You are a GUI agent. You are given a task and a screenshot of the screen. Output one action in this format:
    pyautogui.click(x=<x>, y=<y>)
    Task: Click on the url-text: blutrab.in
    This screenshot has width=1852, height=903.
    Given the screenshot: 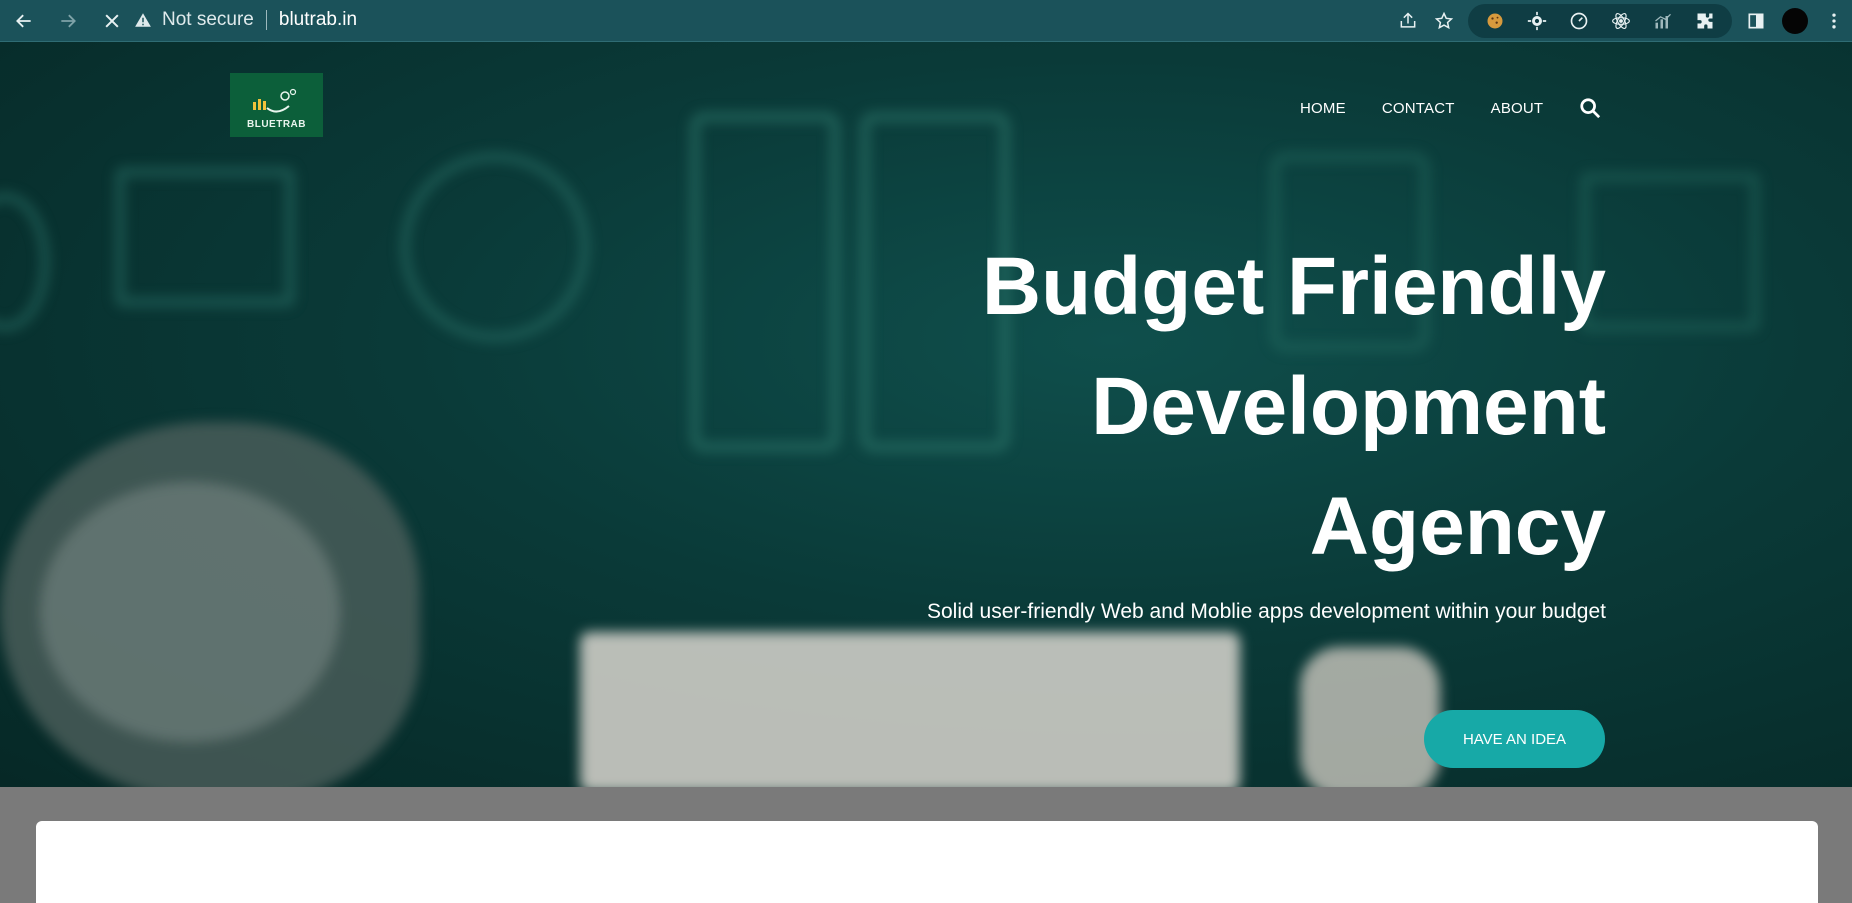 What is the action you would take?
    pyautogui.click(x=318, y=20)
    